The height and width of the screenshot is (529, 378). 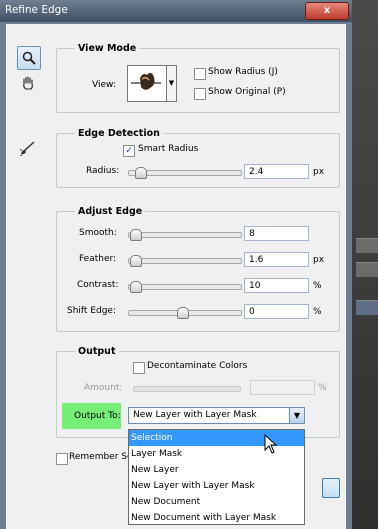 I want to click on shift-edge-label: Shift Edge:, so click(x=91, y=311).